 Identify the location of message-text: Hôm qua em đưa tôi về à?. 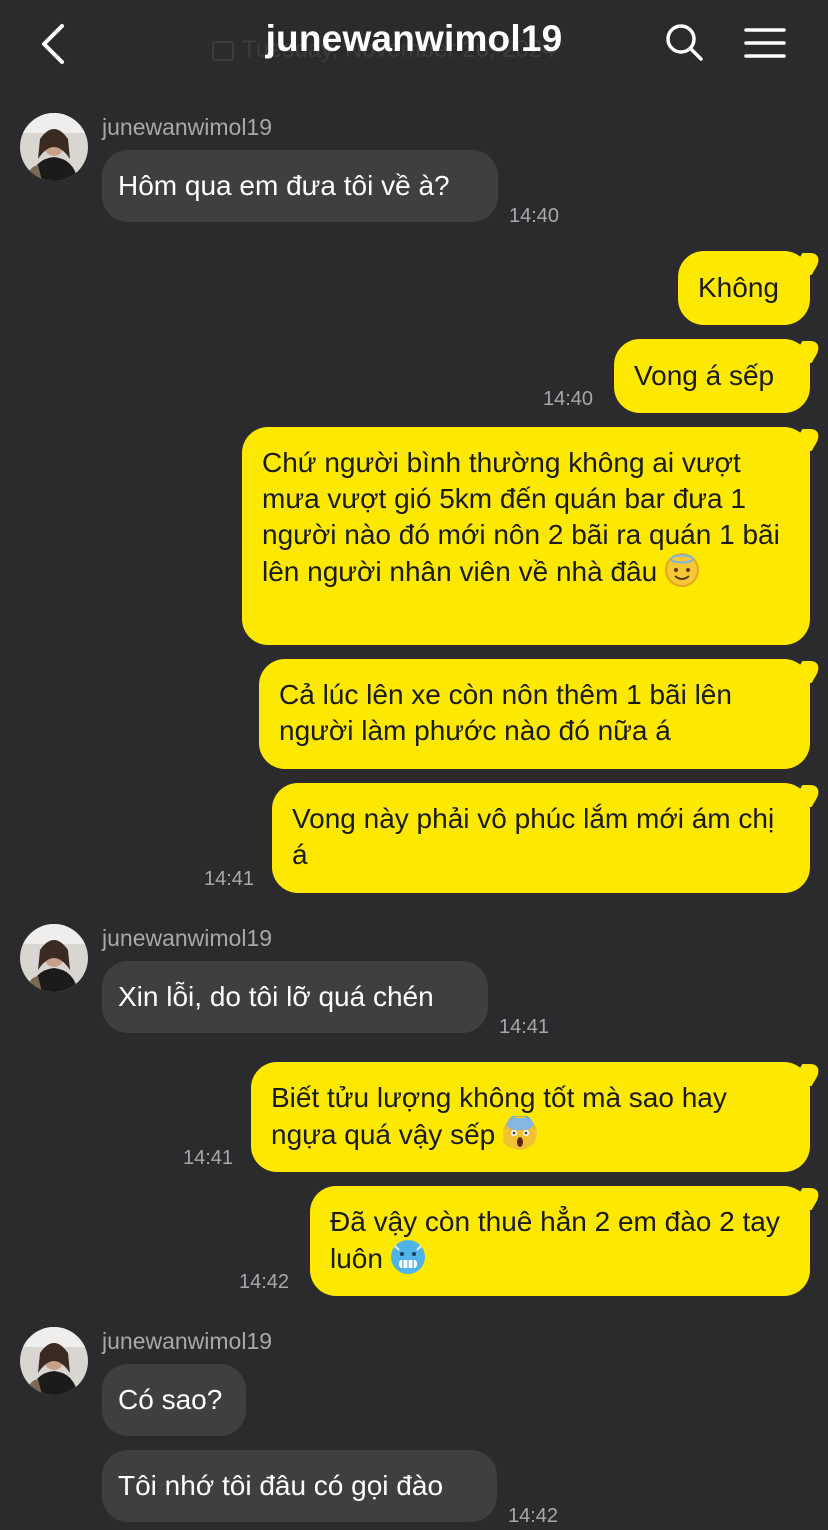
(284, 185).